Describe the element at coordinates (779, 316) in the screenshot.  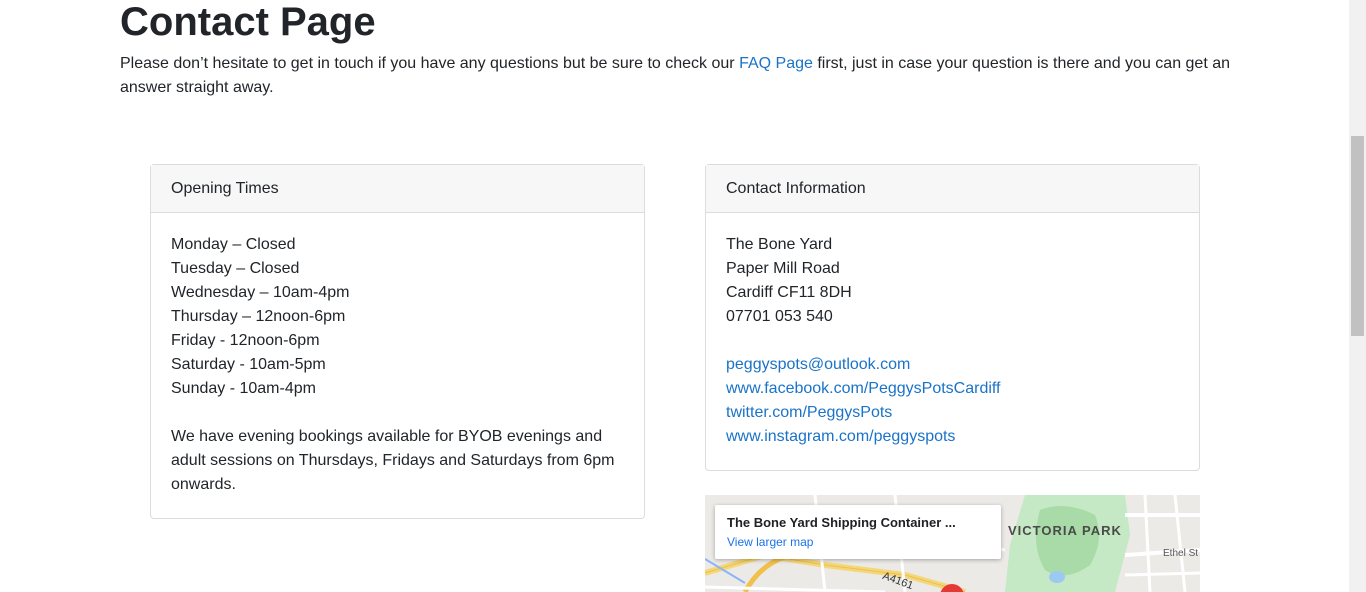
I see `phone-number: 07701 053 540` at that location.